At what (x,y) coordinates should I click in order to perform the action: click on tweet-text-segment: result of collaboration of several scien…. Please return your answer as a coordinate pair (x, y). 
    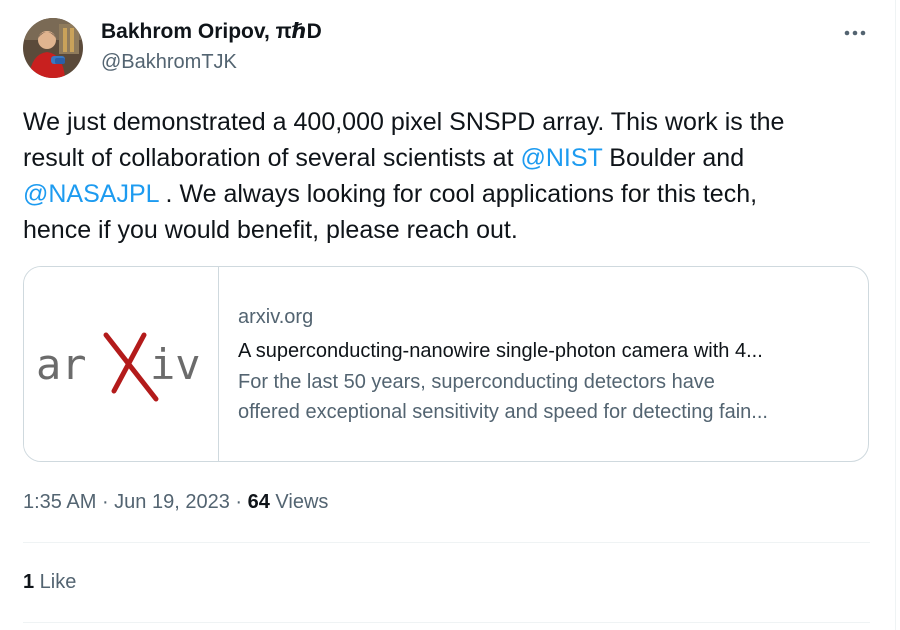
    Looking at the image, I should click on (272, 158).